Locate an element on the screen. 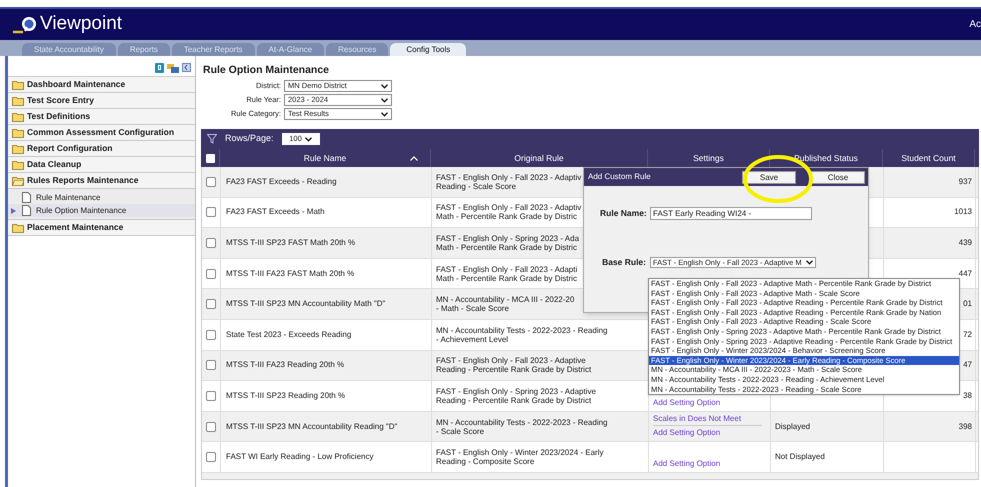 This screenshot has height=487, width=981. original-rule: MN - Accountability - MCA III - 2022-20 is located at coordinates (505, 299).